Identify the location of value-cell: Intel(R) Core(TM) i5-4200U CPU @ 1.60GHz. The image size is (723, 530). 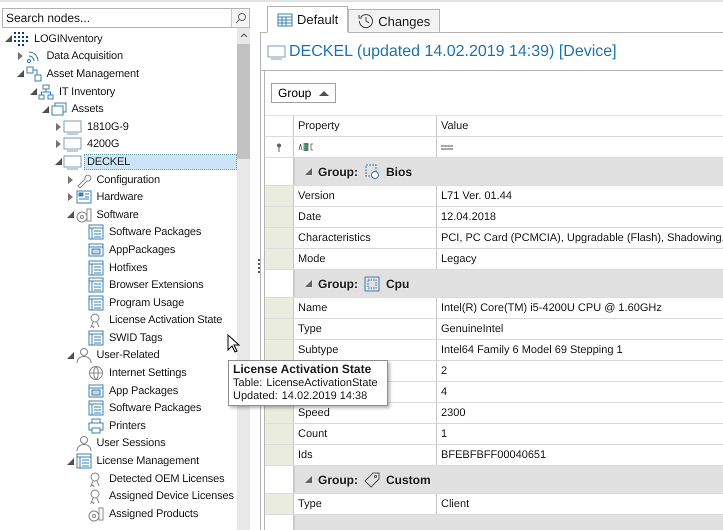
(551, 308).